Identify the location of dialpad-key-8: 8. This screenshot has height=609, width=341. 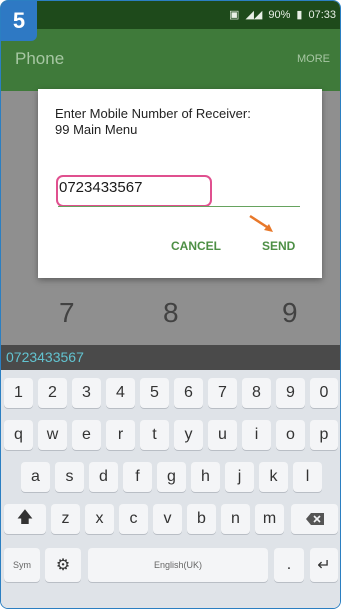
(171, 313).